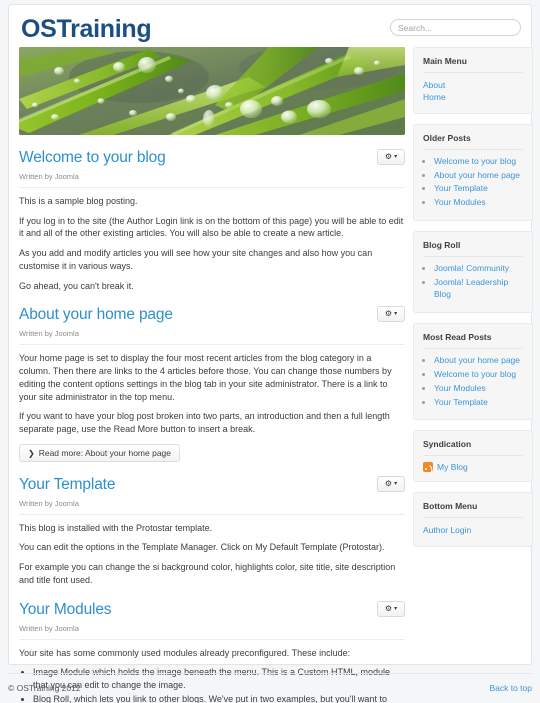 The image size is (540, 703). What do you see at coordinates (212, 315) in the screenshot?
I see `article-title: About your home page` at bounding box center [212, 315].